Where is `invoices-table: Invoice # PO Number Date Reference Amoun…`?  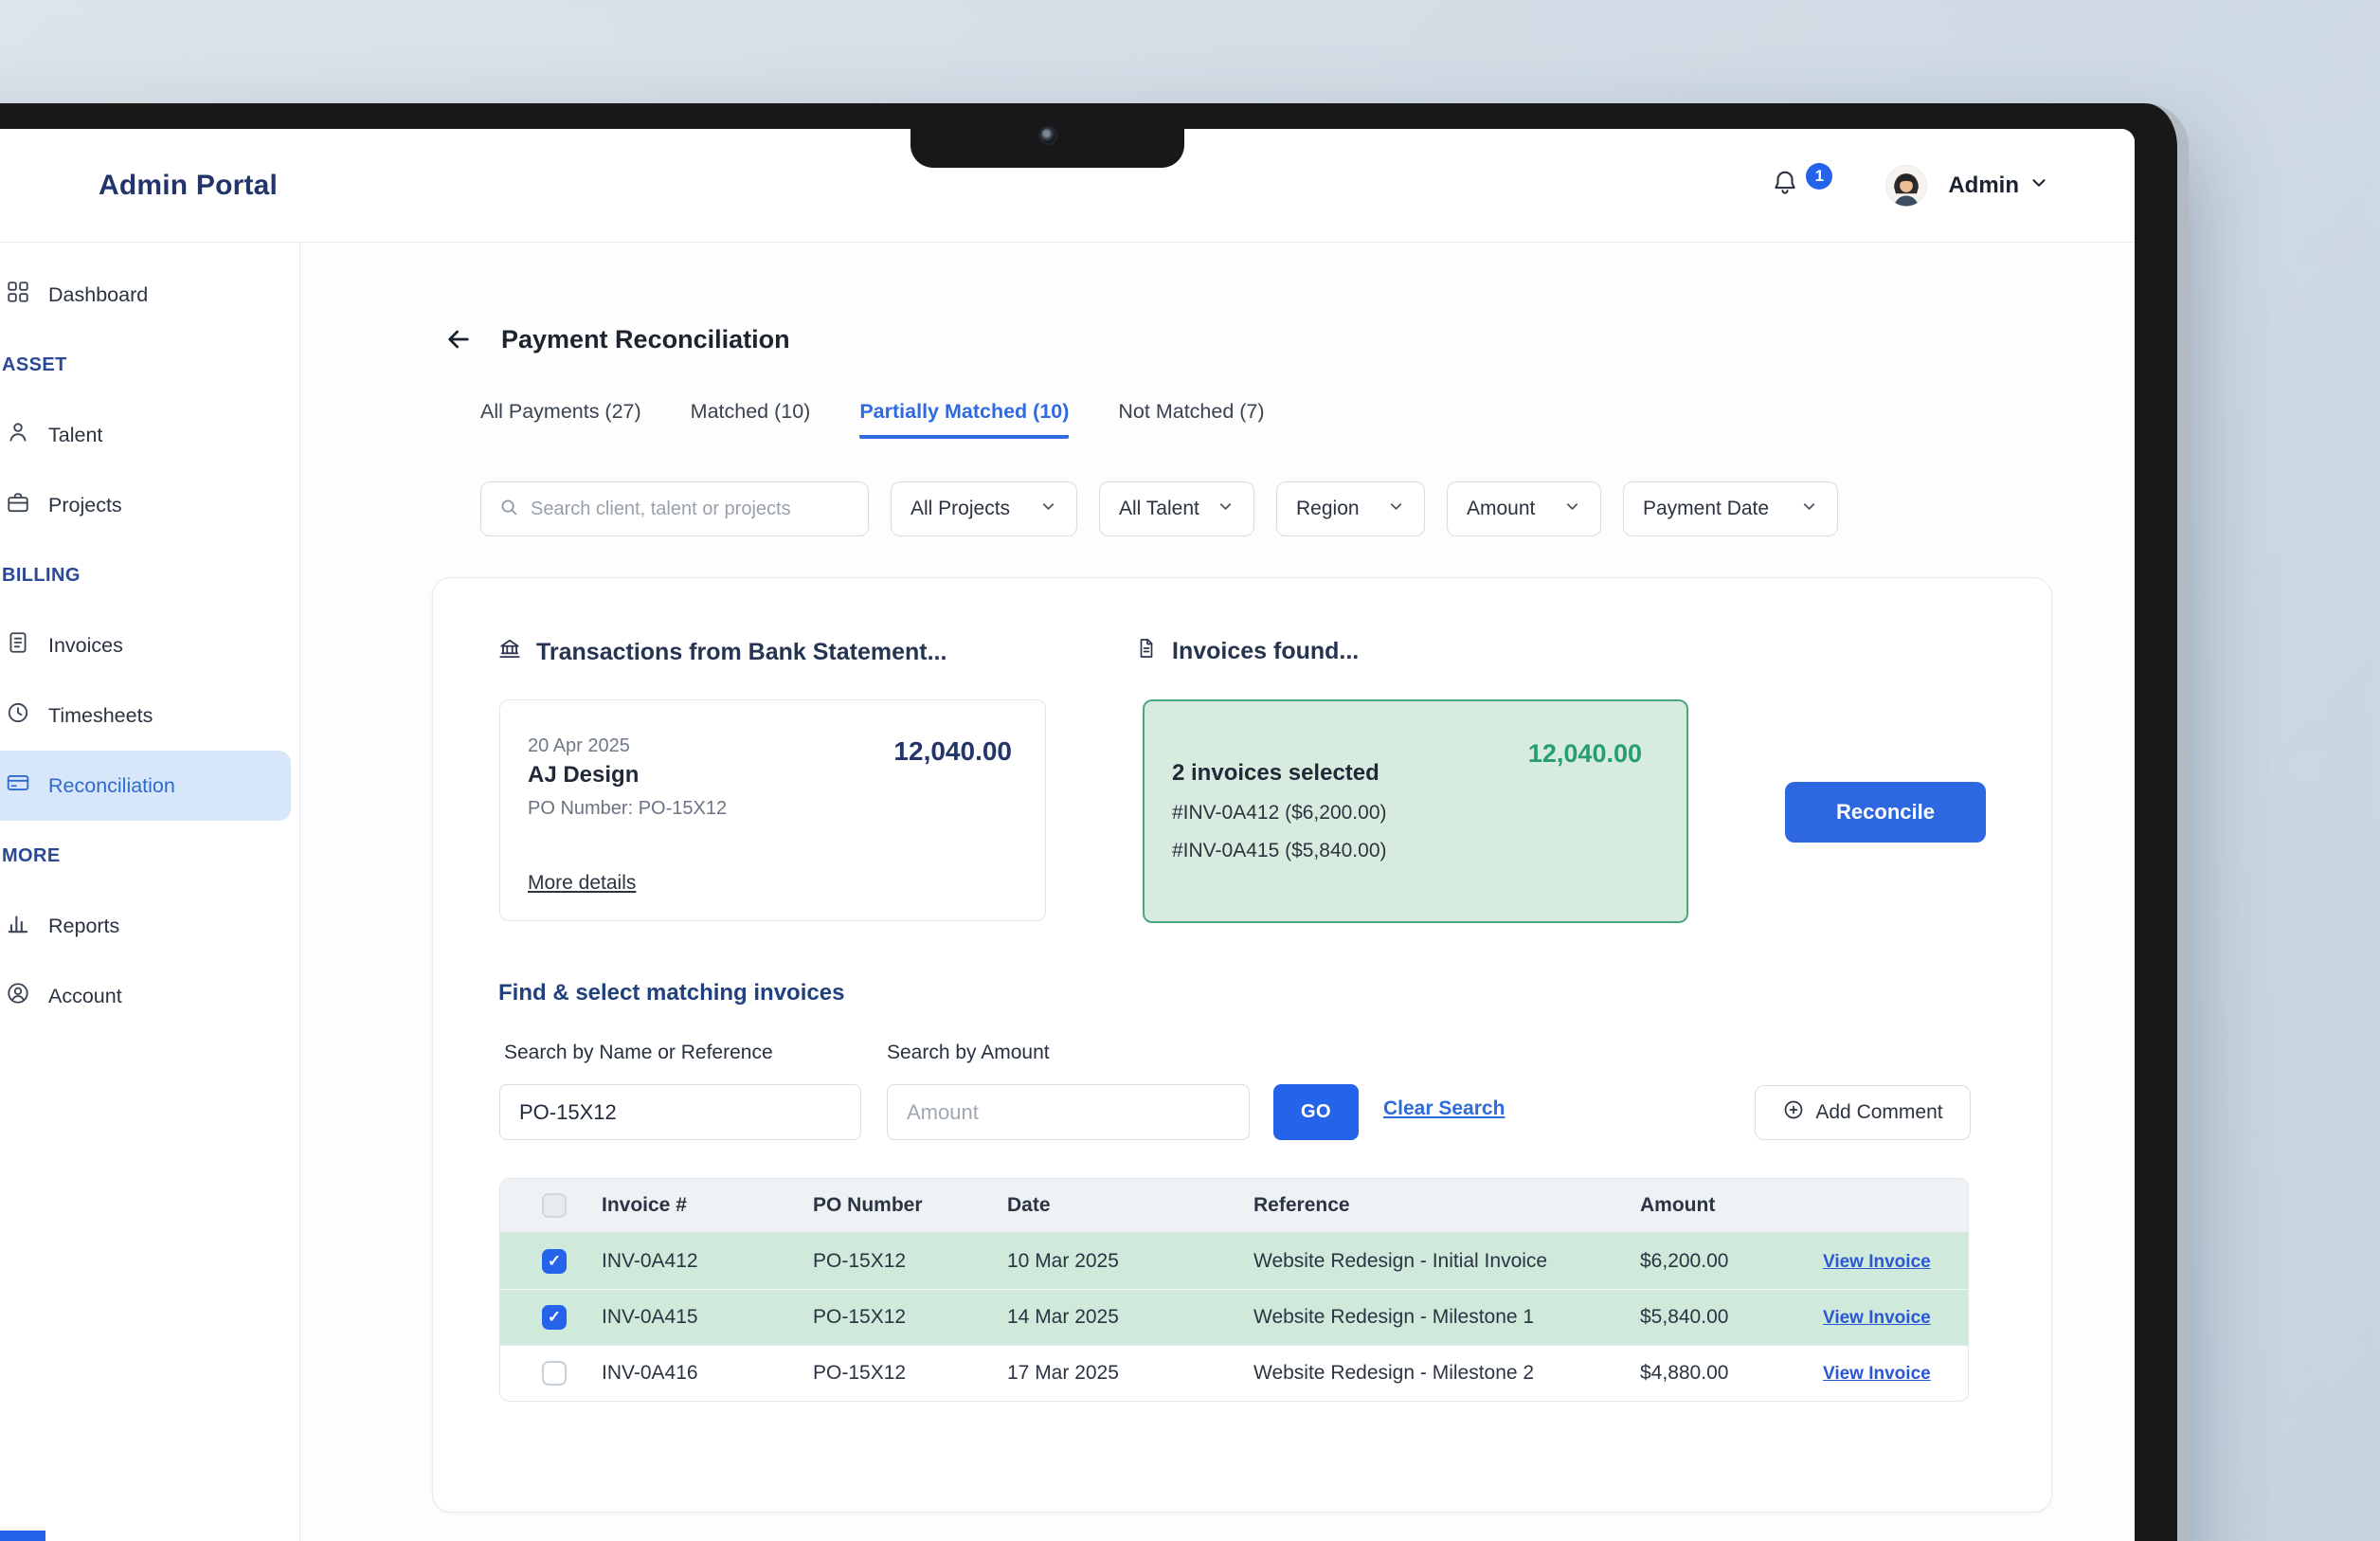 invoices-table: Invoice # PO Number Date Reference Amoun… is located at coordinates (1234, 1290).